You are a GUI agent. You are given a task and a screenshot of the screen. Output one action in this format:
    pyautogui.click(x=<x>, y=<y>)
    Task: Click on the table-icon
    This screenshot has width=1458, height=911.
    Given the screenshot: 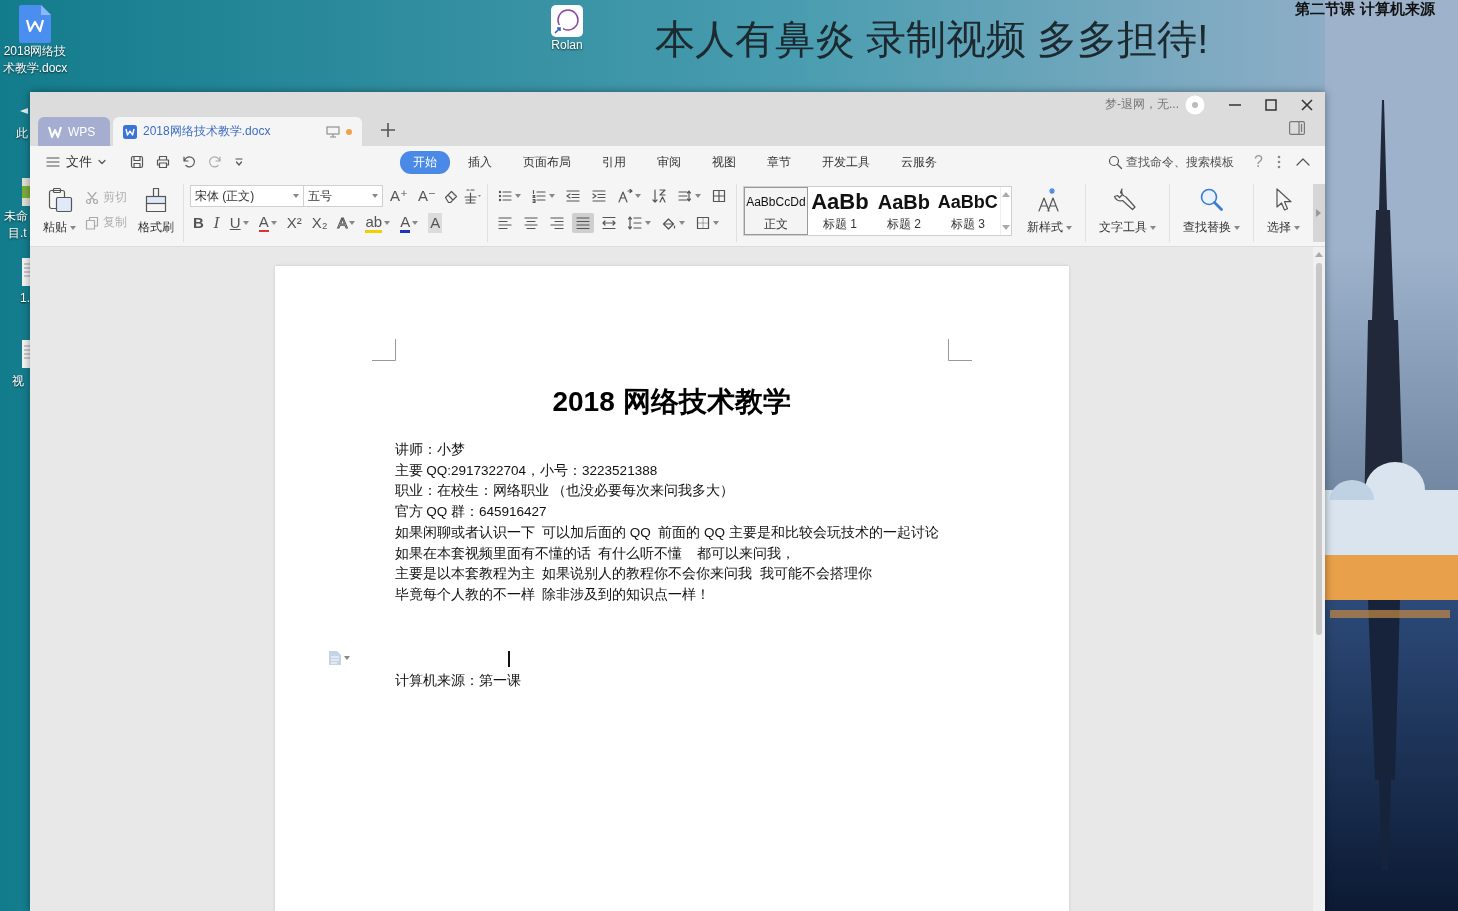 What is the action you would take?
    pyautogui.click(x=718, y=196)
    